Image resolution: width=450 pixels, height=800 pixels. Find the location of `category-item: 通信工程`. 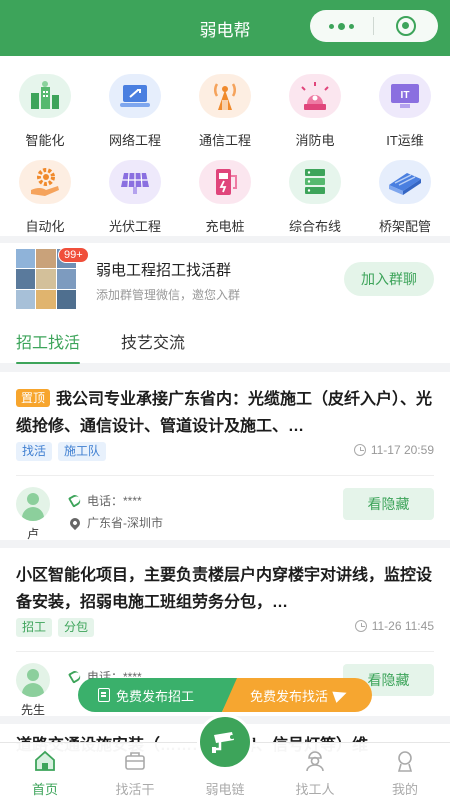

category-item: 通信工程 is located at coordinates (225, 105).